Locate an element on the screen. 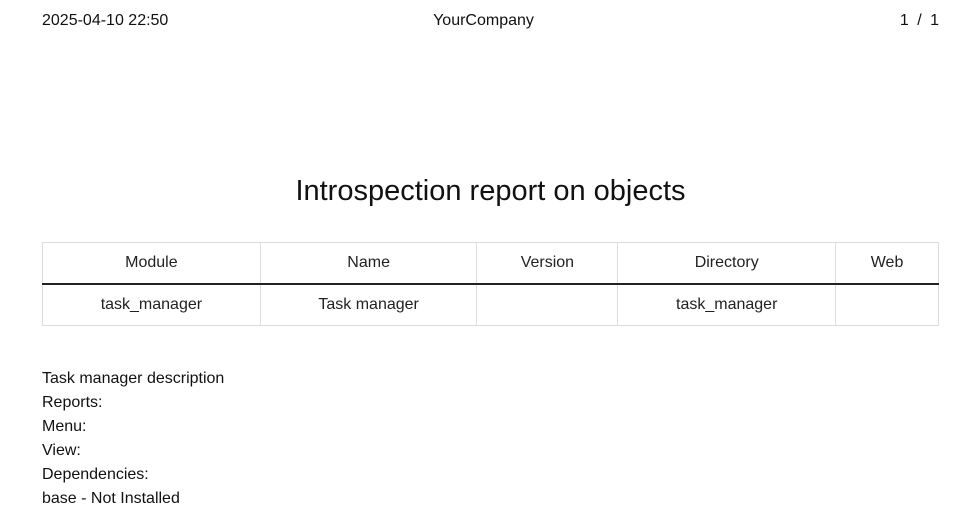  column-header-module: Module is located at coordinates (151, 263).